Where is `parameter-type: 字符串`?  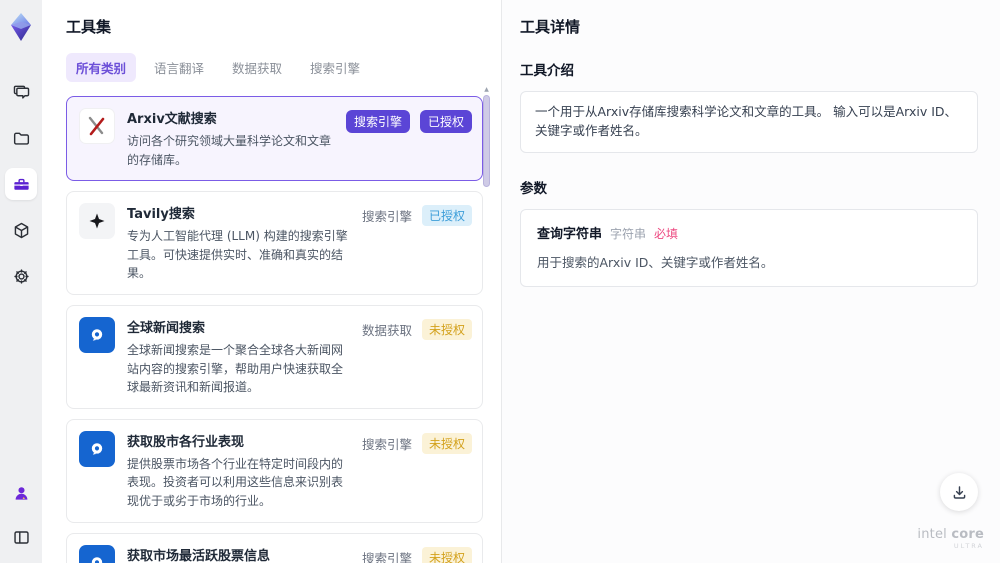
parameter-type: 字符串 is located at coordinates (628, 233).